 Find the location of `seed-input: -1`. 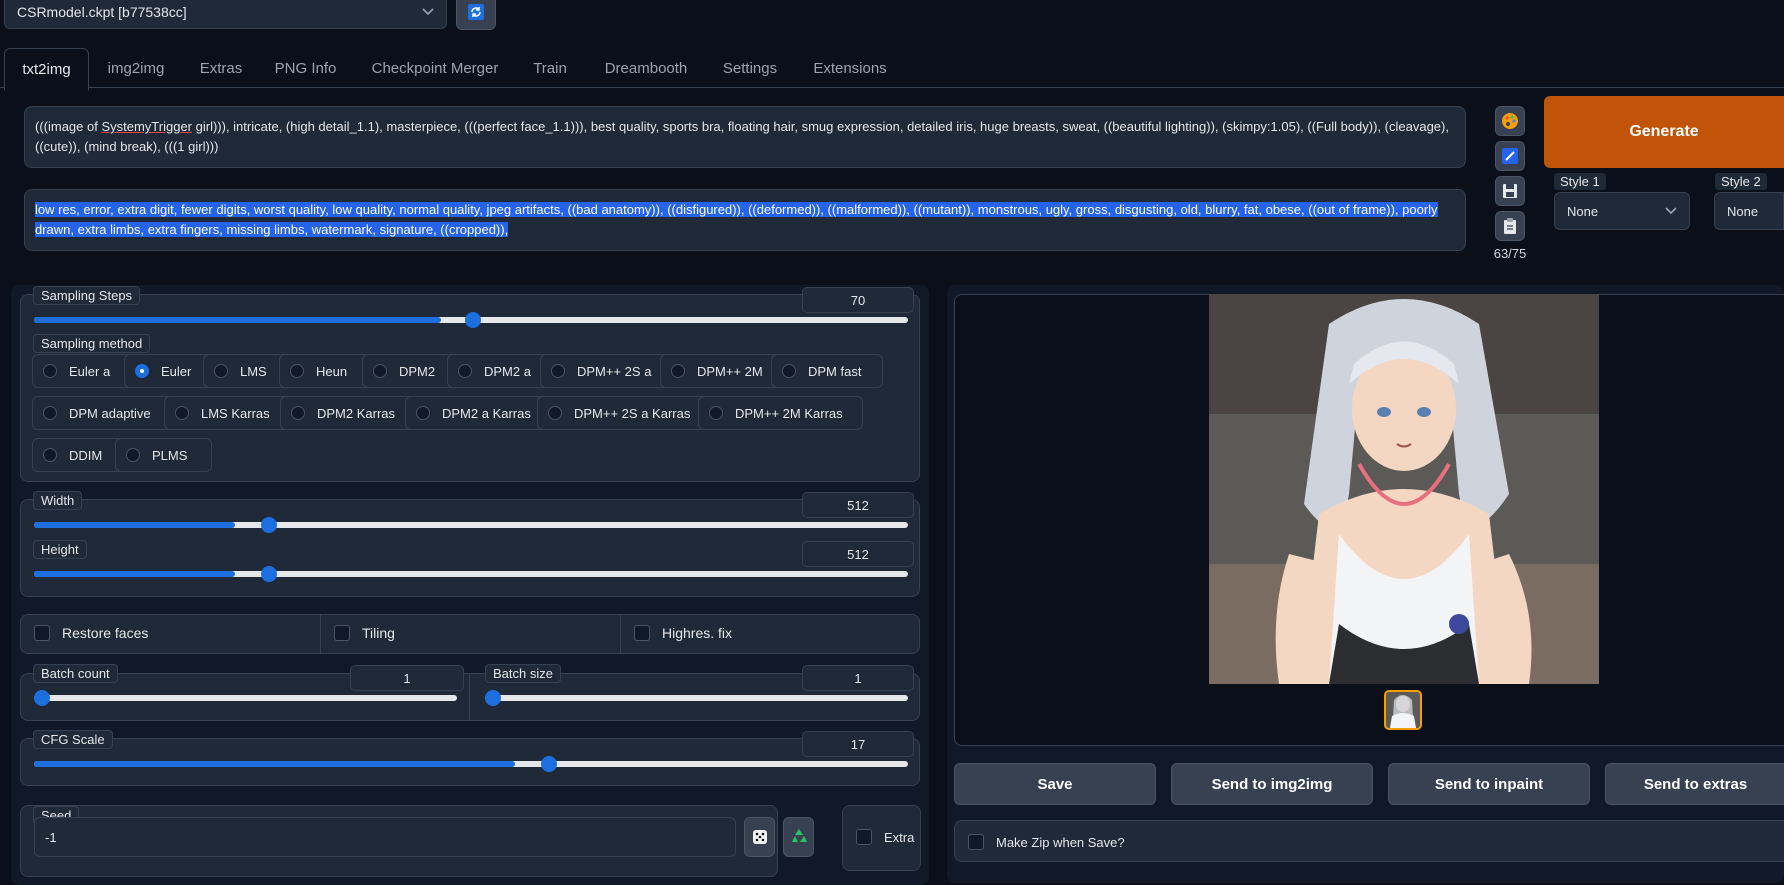

seed-input: -1 is located at coordinates (385, 837).